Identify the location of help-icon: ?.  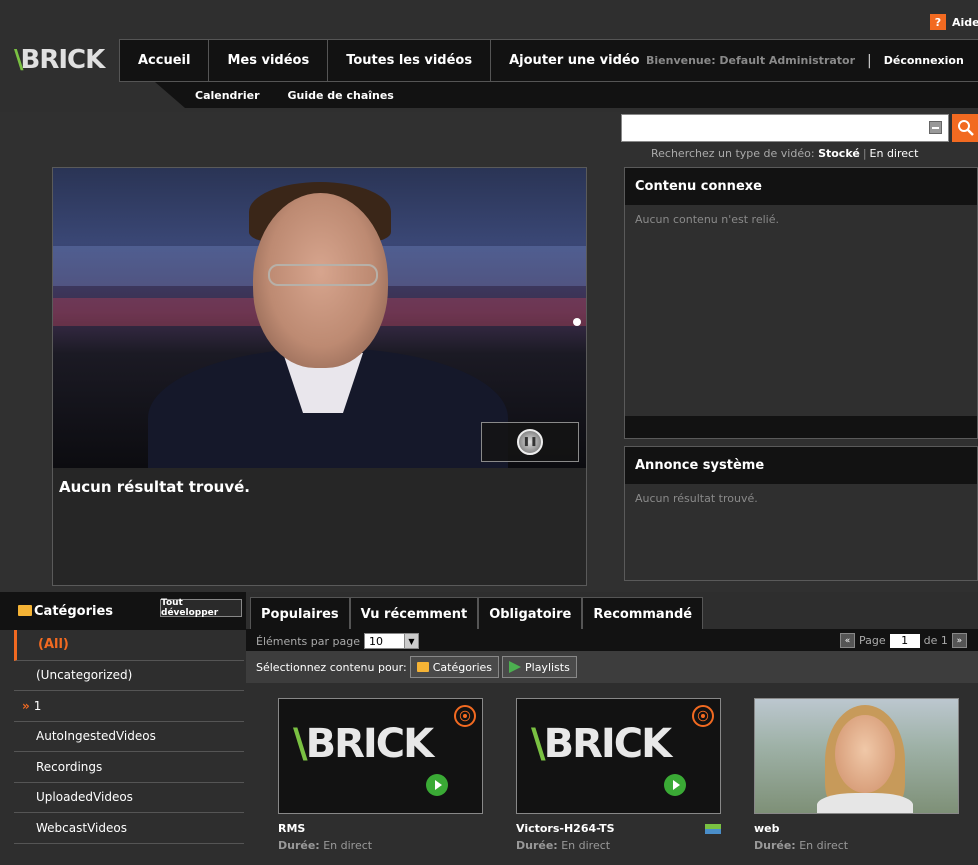
(938, 22).